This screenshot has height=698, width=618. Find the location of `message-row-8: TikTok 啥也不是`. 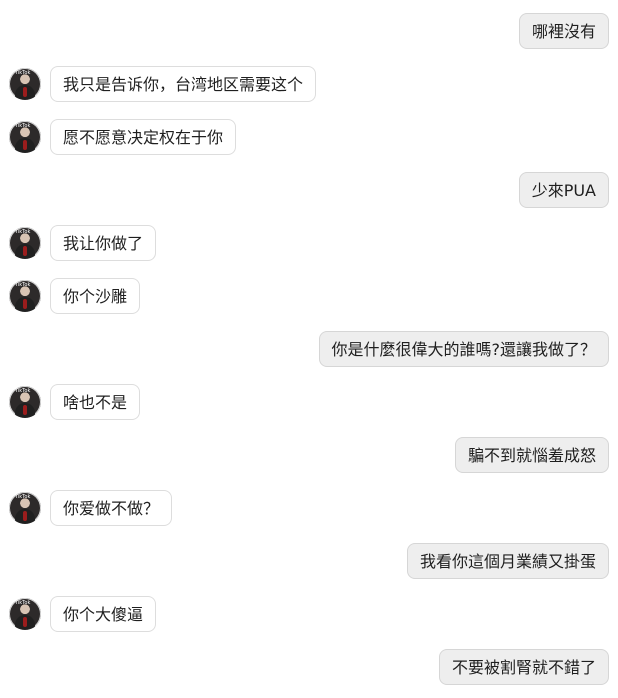

message-row-8: TikTok 啥也不是 is located at coordinates (75, 402).